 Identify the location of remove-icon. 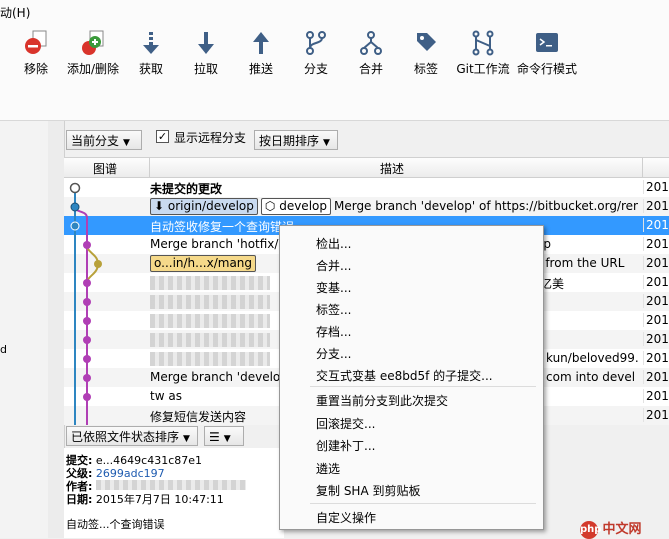
(36, 42).